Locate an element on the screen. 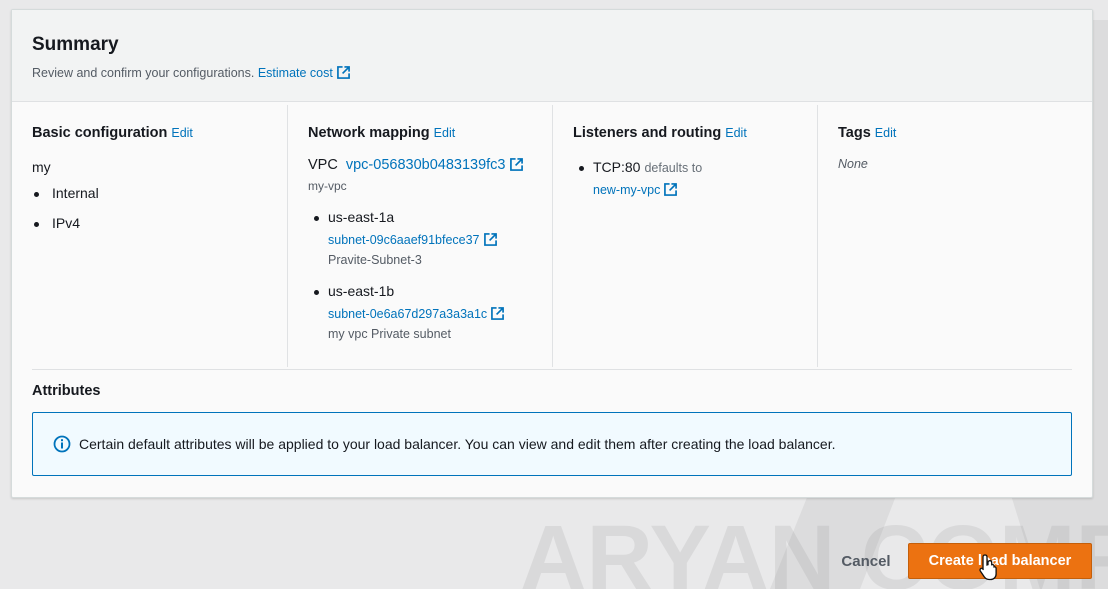 This screenshot has height=589, width=1108. tags-edit-link: Edit is located at coordinates (886, 133).